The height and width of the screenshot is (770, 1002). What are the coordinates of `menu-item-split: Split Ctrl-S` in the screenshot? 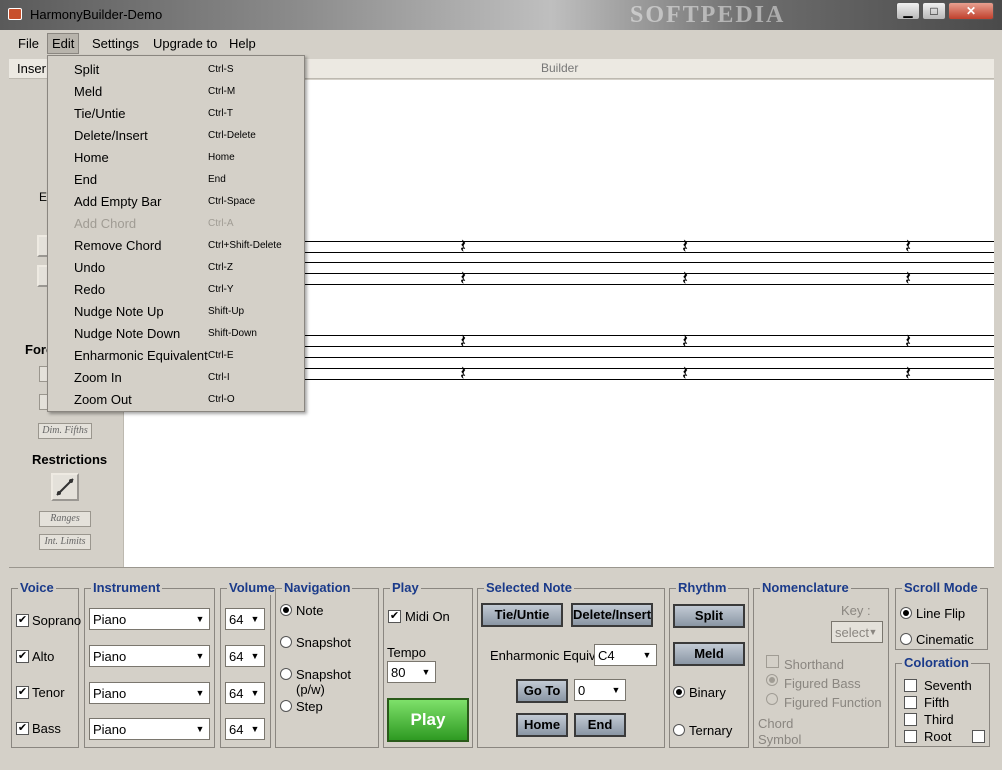 It's located at (176, 70).